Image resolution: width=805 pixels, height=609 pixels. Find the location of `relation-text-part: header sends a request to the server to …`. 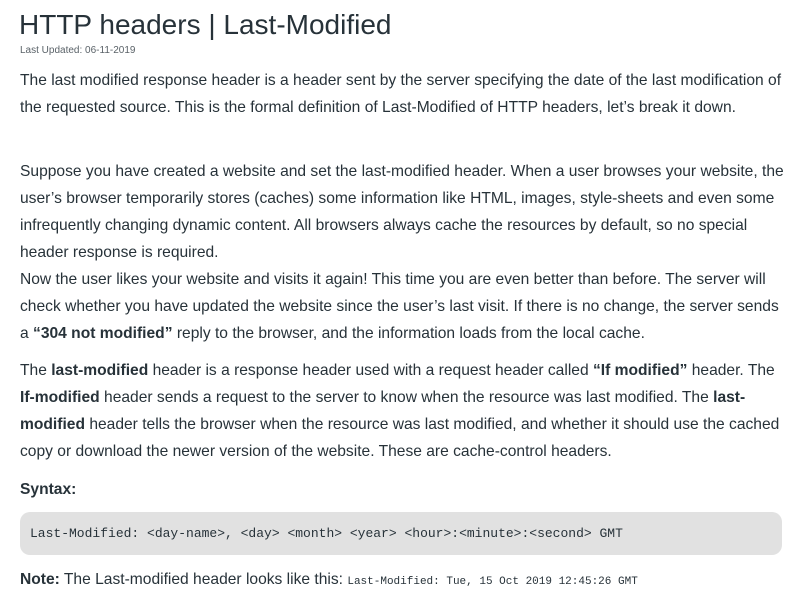

relation-text-part: header sends a request to the server to … is located at coordinates (406, 397).